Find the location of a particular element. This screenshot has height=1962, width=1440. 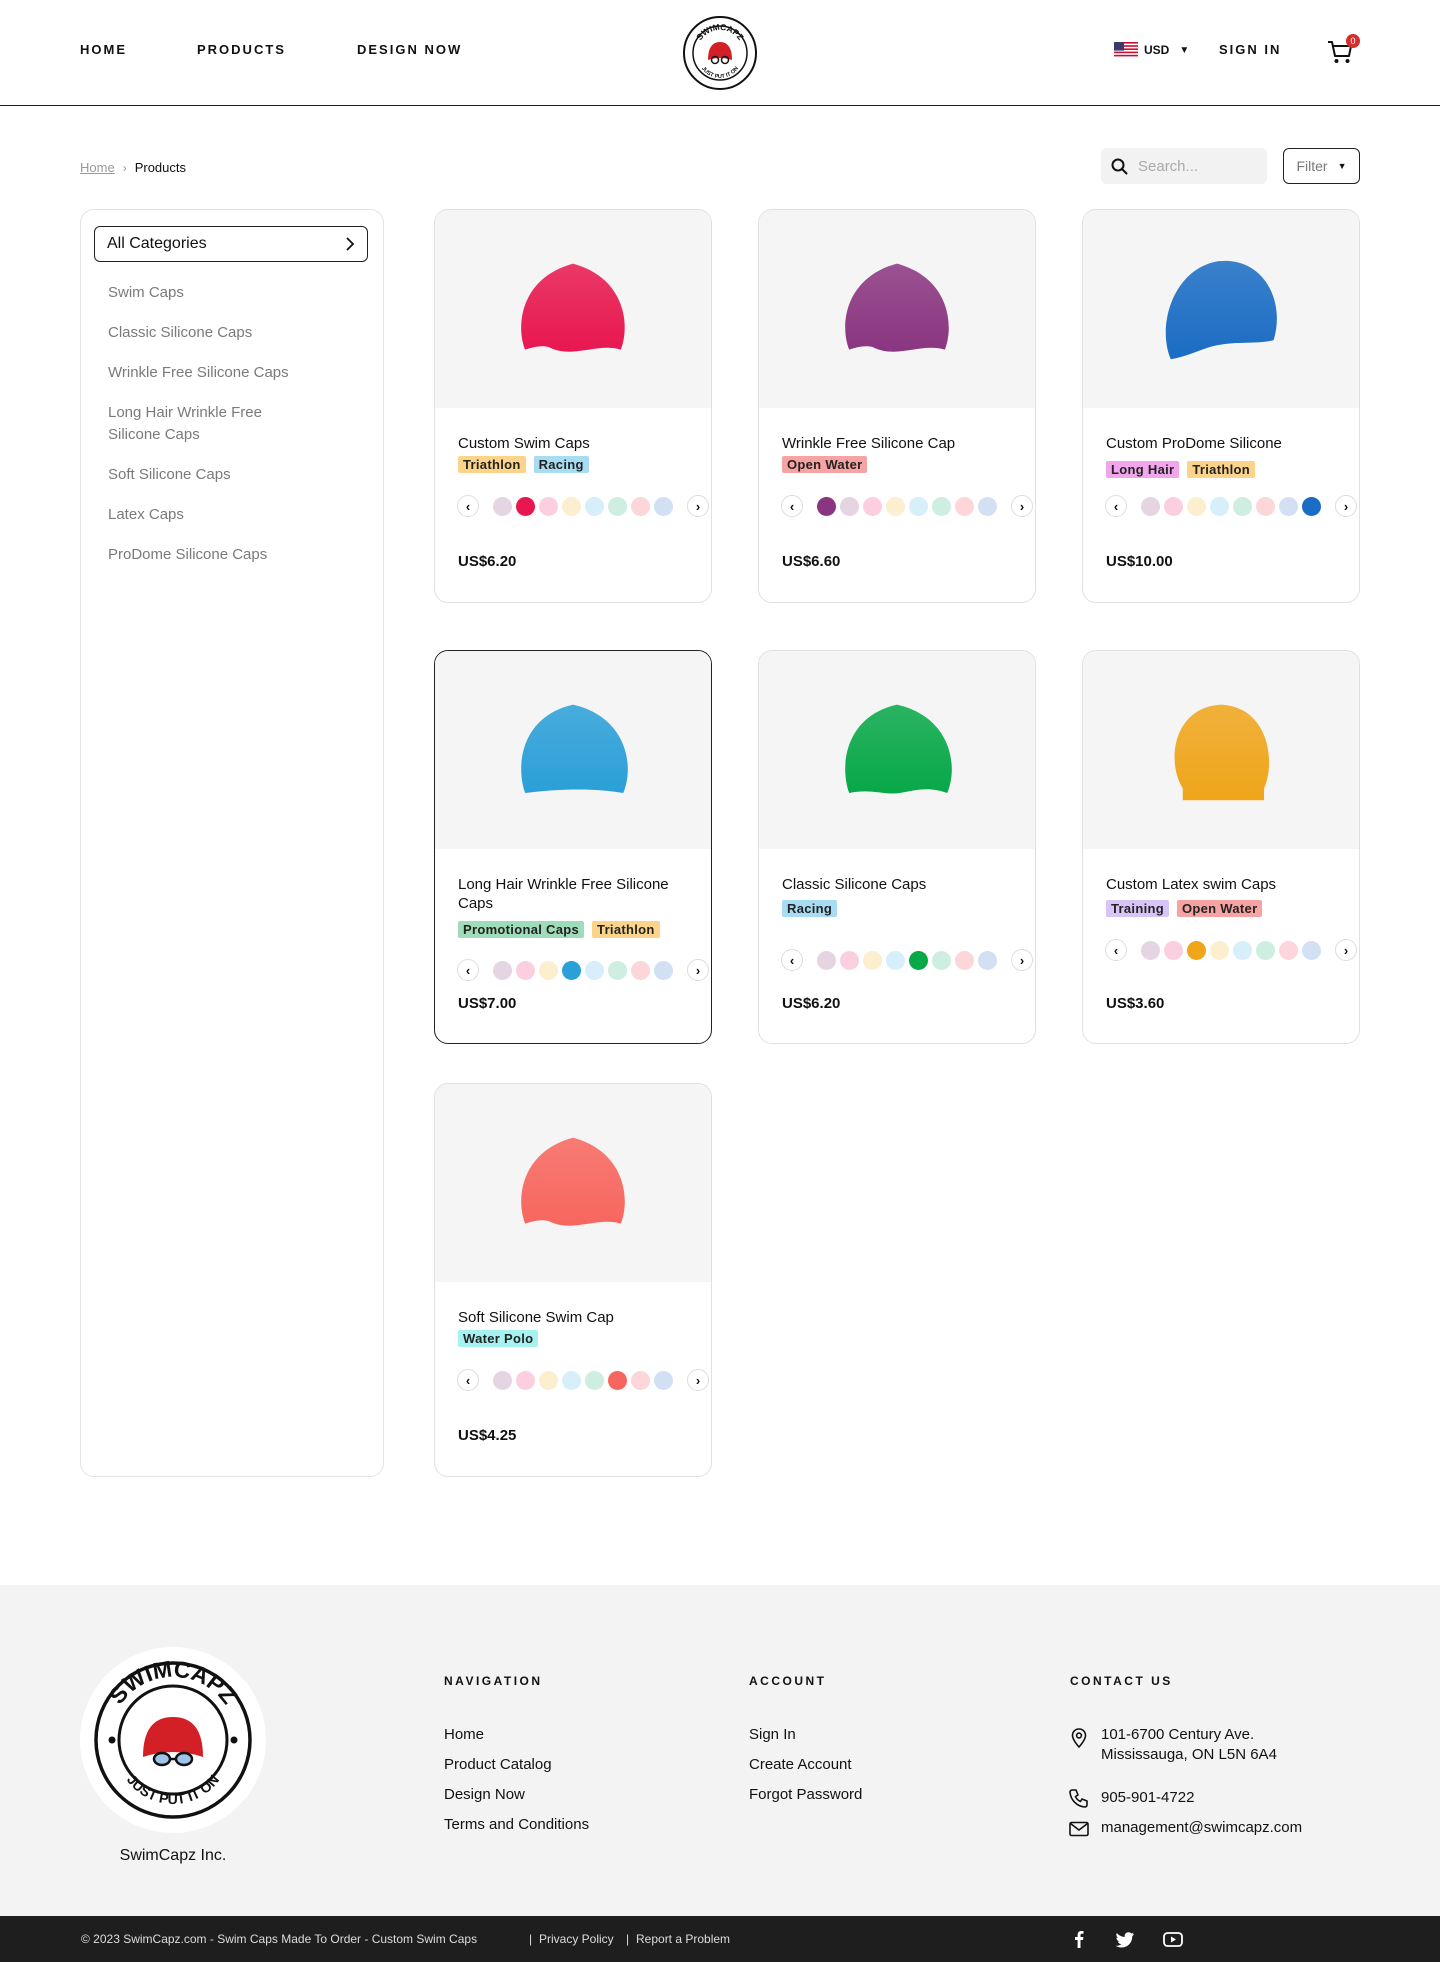

product-name: Classic Silicone Caps is located at coordinates (902, 884).